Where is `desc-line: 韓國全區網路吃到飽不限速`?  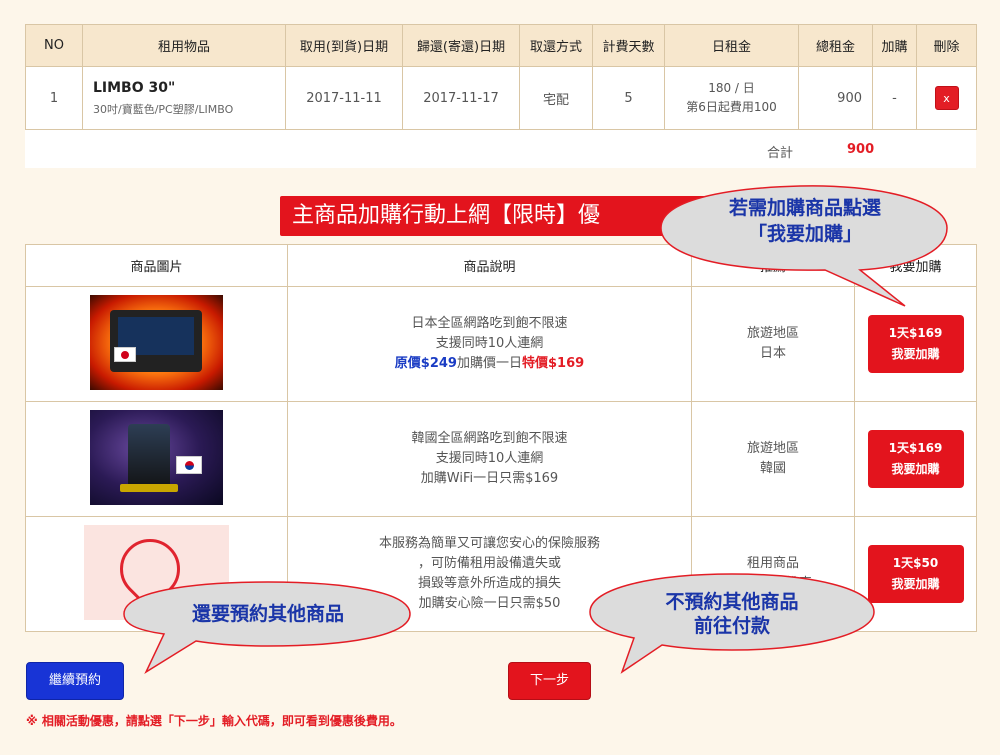 desc-line: 韓國全區網路吃到飽不限速 is located at coordinates (489, 438).